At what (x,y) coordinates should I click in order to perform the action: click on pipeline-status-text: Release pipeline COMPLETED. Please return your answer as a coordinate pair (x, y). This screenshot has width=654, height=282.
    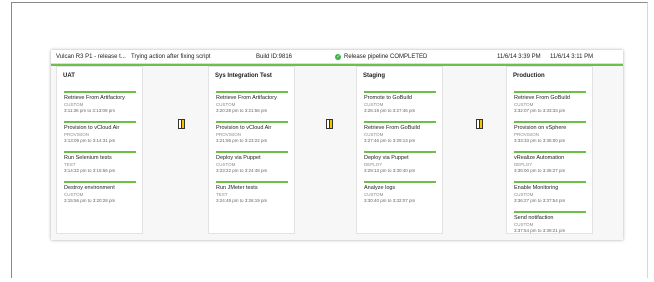
    Looking at the image, I should click on (386, 57).